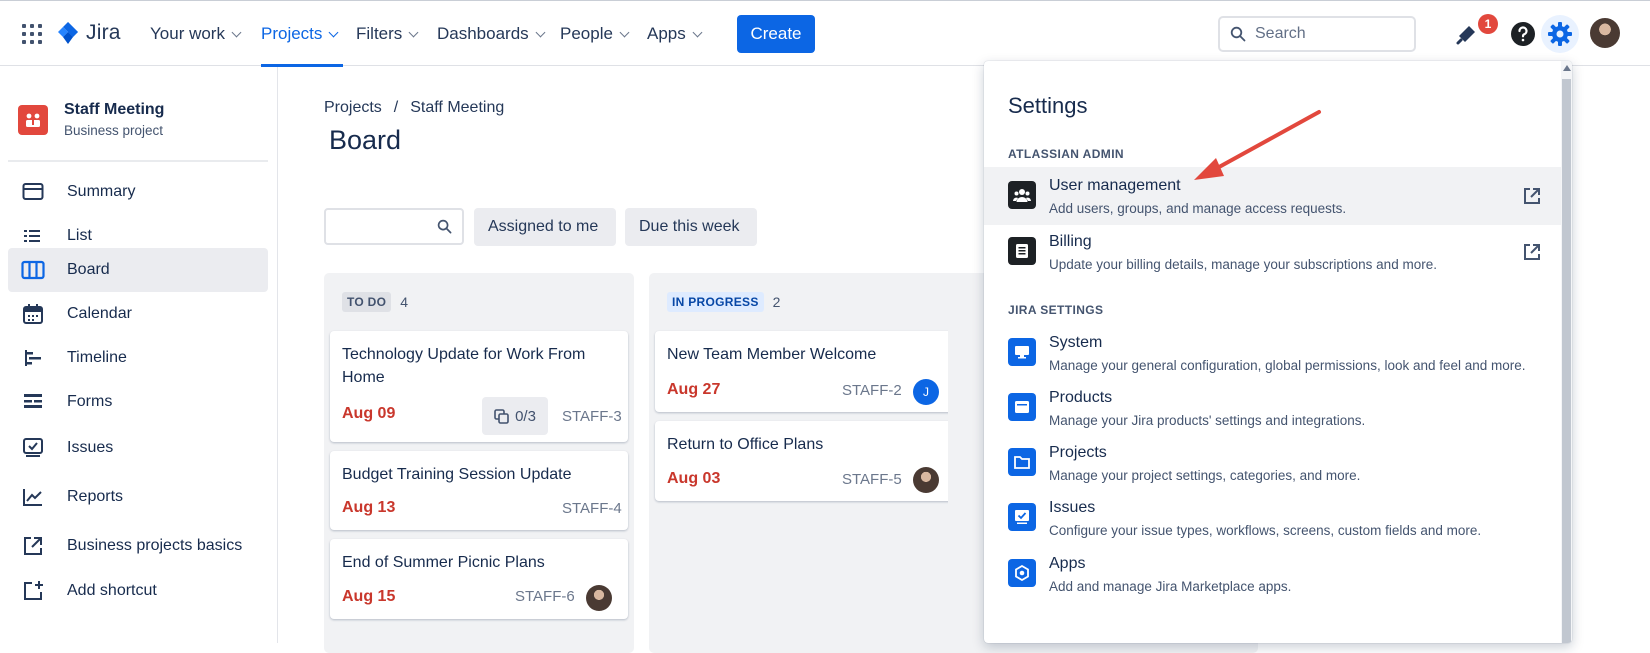 The image size is (1650, 653). Describe the element at coordinates (138, 546) in the screenshot. I see `sidebar-item-business-projects-basics: Business projects basics` at that location.